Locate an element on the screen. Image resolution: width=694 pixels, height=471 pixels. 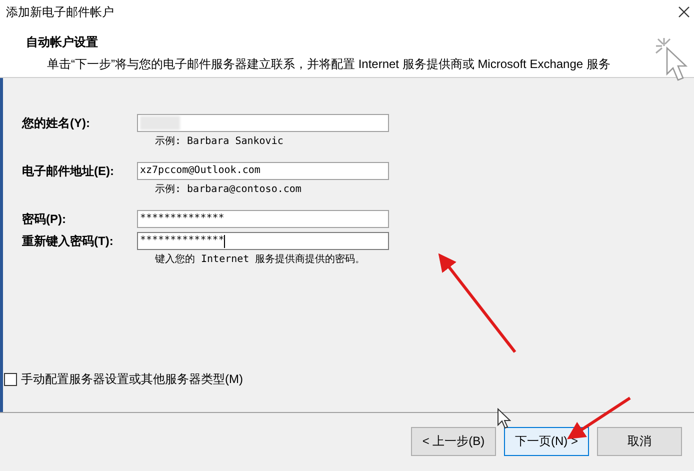
manual-setup-checkbox is located at coordinates (10, 379).